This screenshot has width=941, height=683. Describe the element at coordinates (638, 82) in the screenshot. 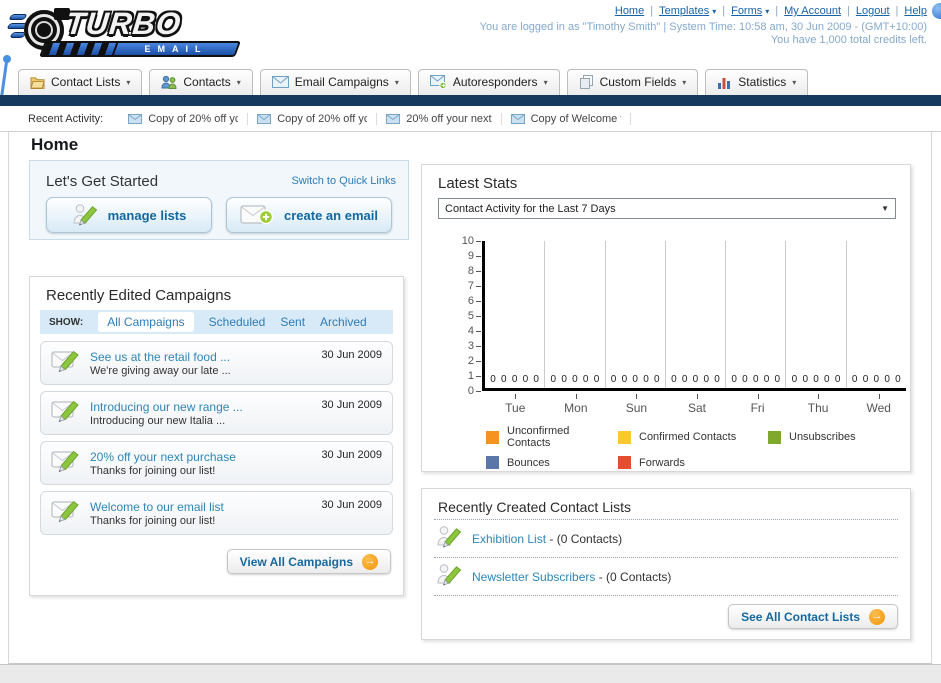

I see `tab-label: Custom Fields` at that location.